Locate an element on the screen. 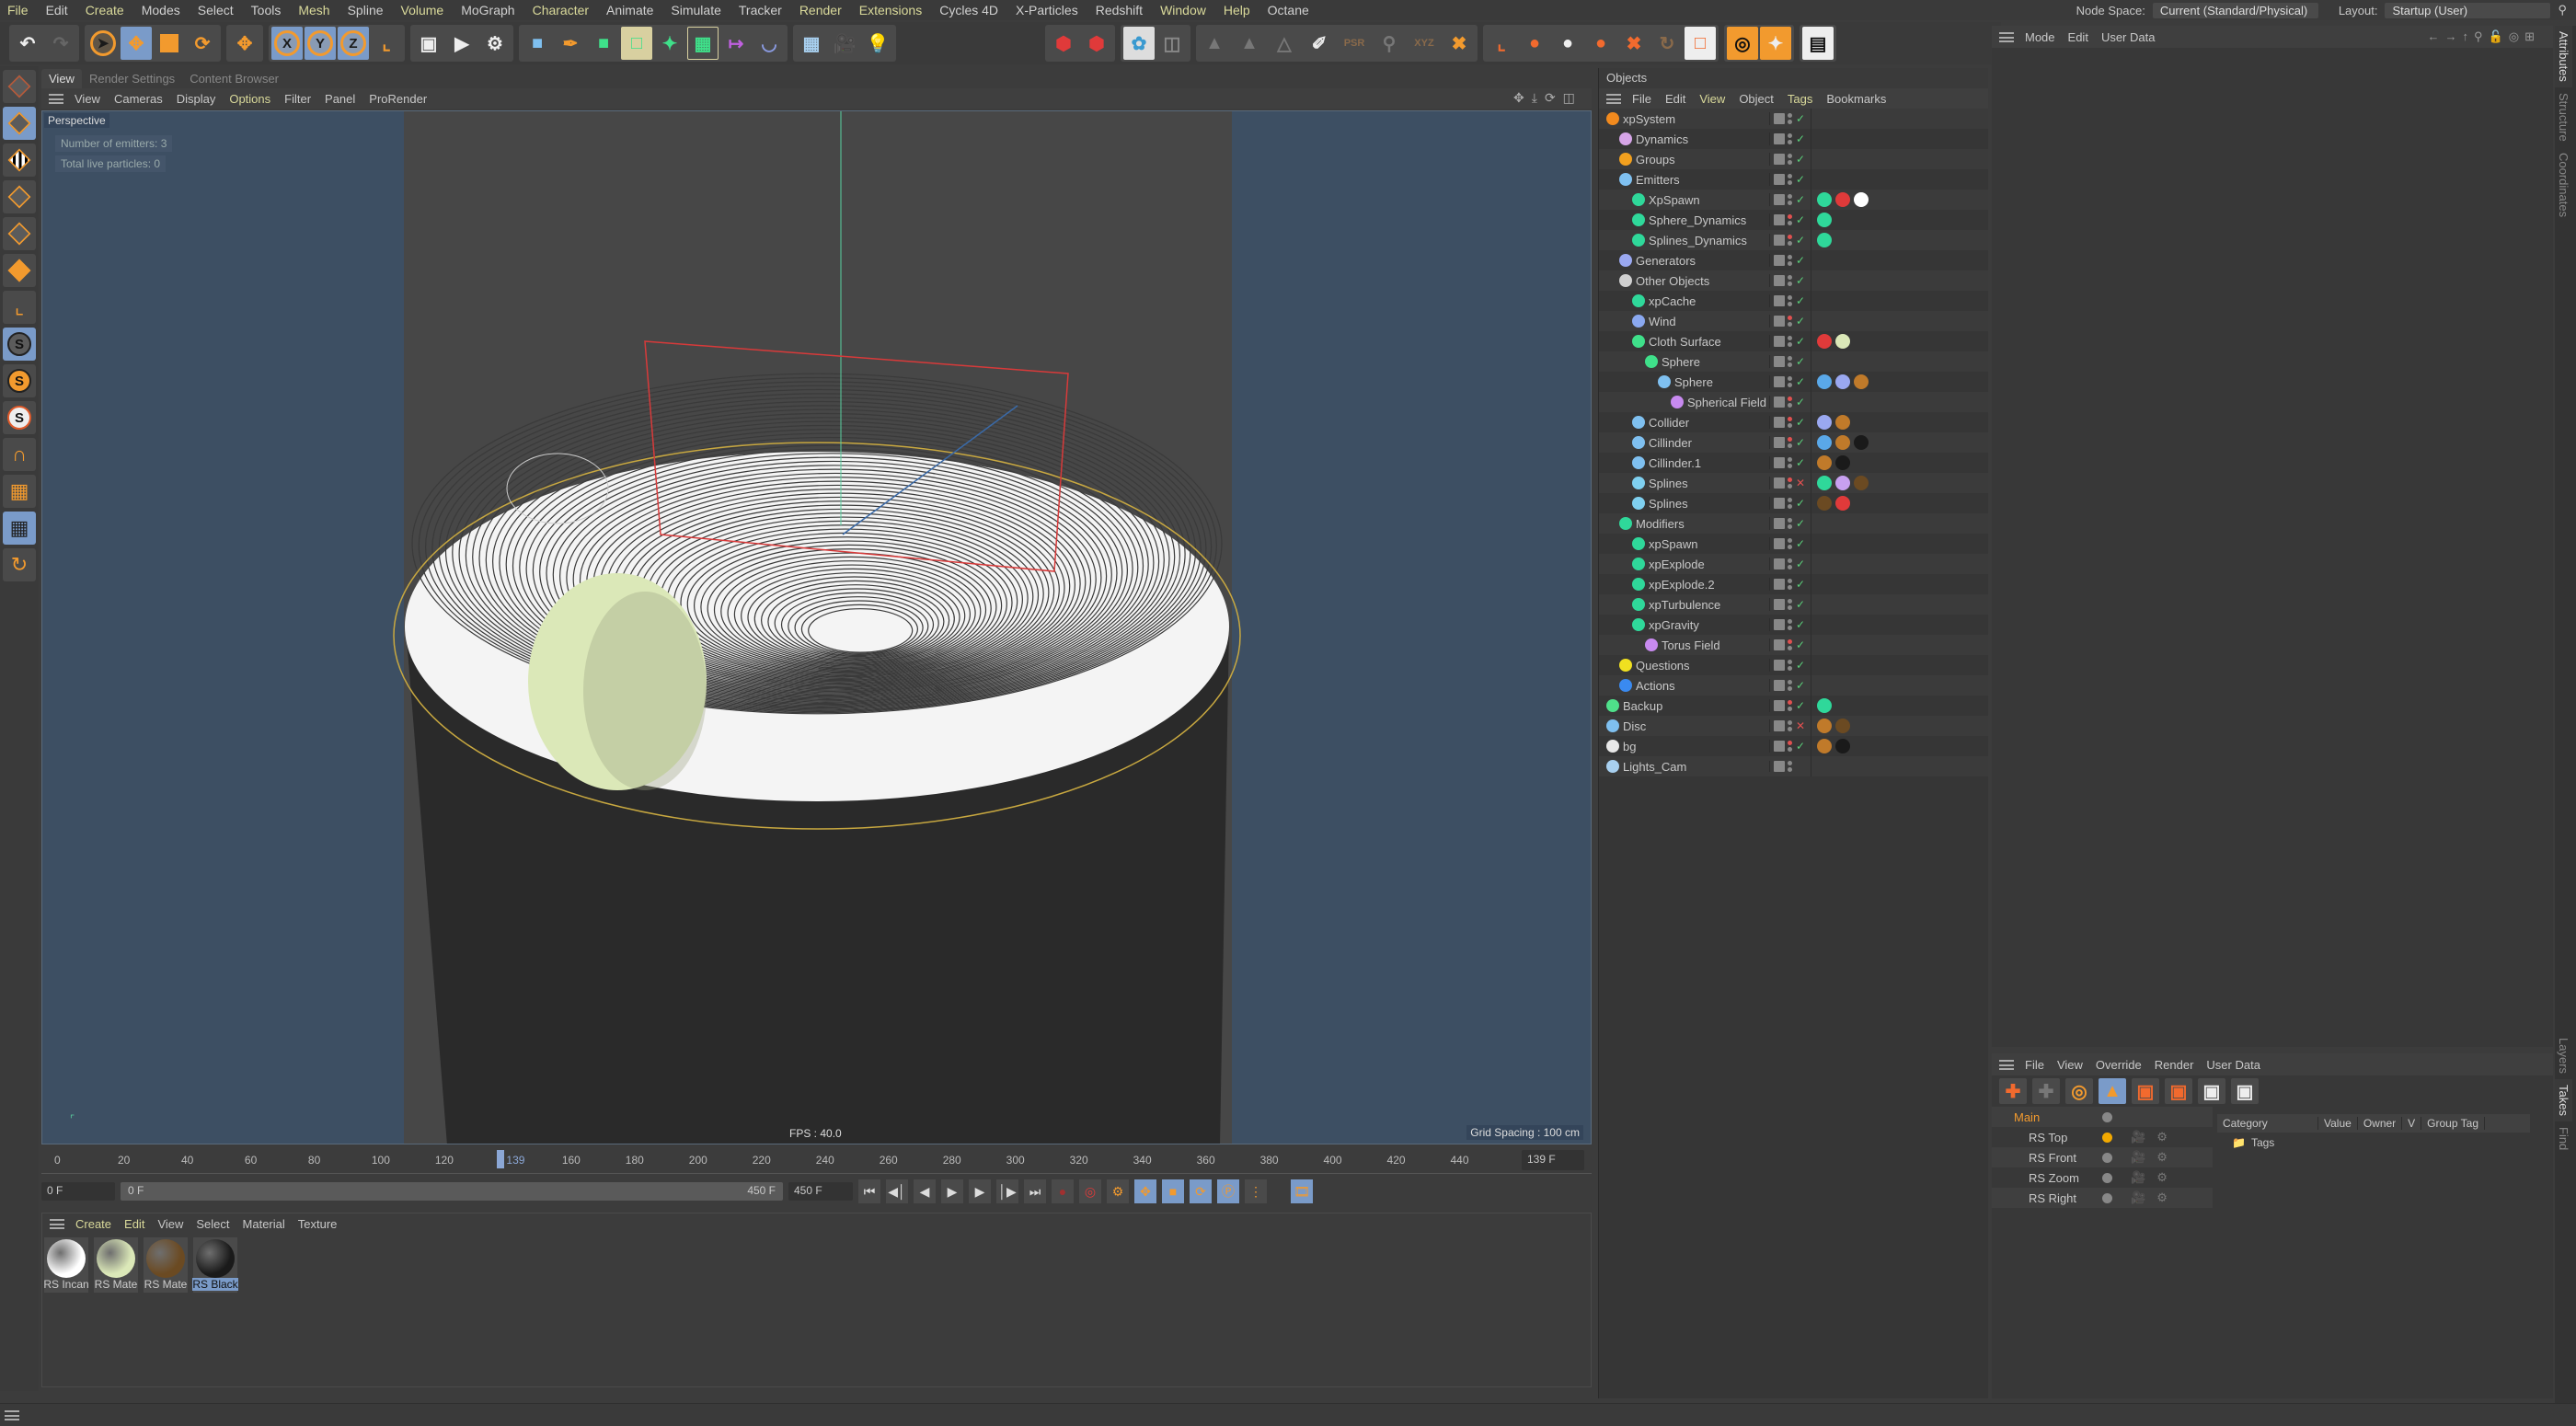  column-header-value: Value is located at coordinates (2338, 1123).